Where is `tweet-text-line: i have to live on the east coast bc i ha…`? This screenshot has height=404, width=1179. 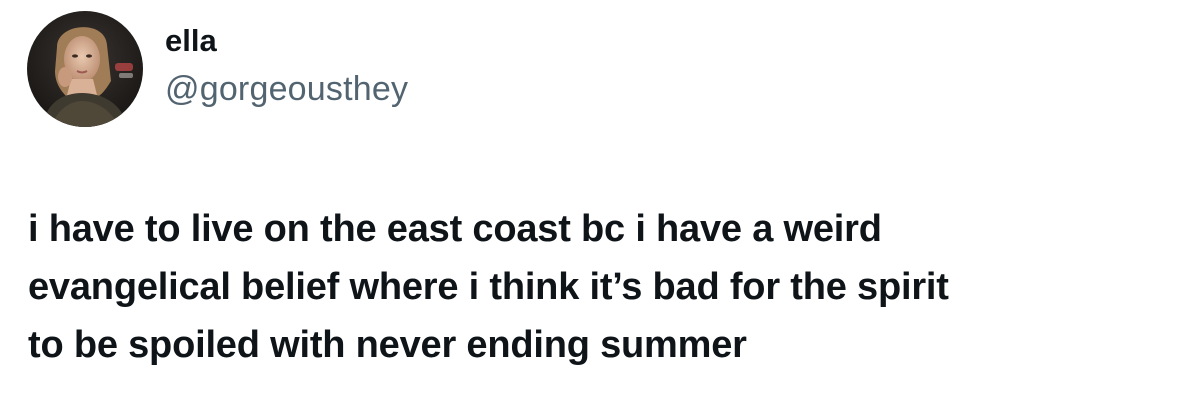
tweet-text-line: i have to live on the east coast bc i ha… is located at coordinates (455, 229).